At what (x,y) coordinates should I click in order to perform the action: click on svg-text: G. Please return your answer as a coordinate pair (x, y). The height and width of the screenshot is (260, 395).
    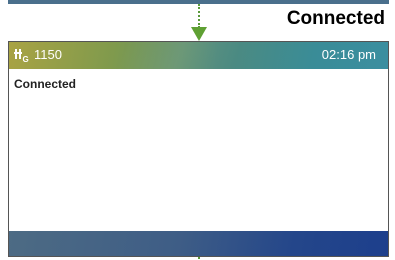
    Looking at the image, I should click on (26, 59).